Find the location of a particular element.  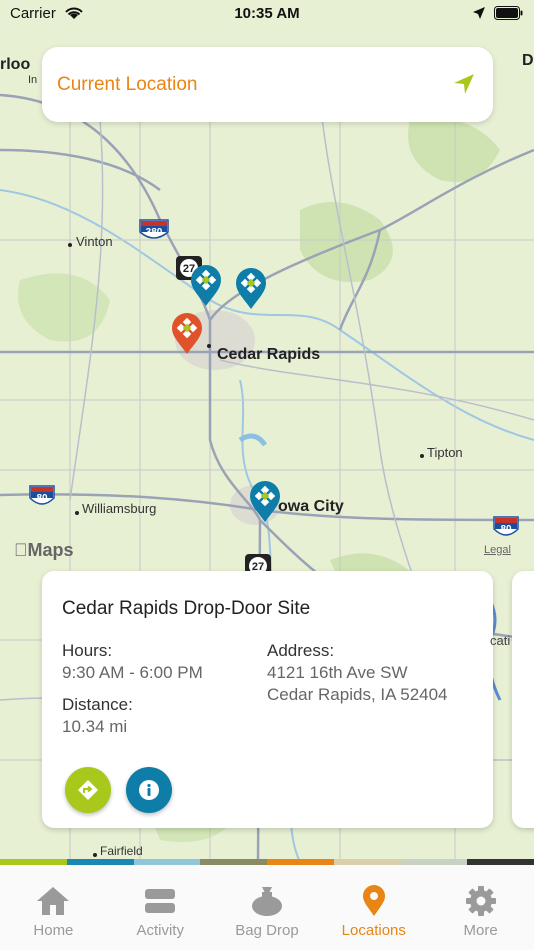

map-label-williamsburg: Williamsburg is located at coordinates (119, 508).